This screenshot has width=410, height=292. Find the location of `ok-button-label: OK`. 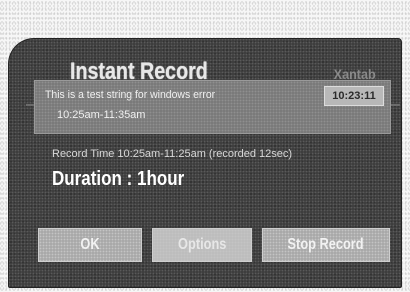

ok-button-label: OK is located at coordinates (90, 244).